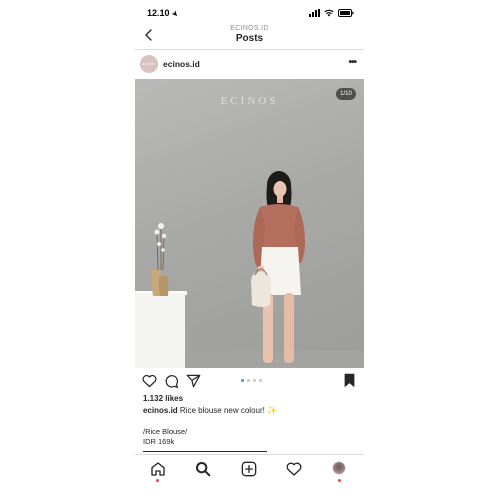  I want to click on header-titles: ECINOS.ID Posts, so click(249, 34).